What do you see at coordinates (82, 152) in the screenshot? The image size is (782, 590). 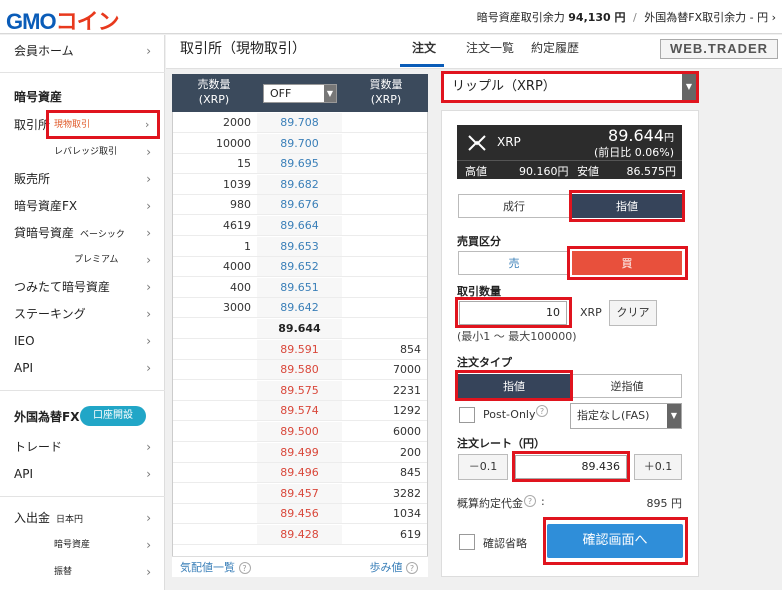 I see `sidebar-item-leverage: レバレッジ取引 ›` at bounding box center [82, 152].